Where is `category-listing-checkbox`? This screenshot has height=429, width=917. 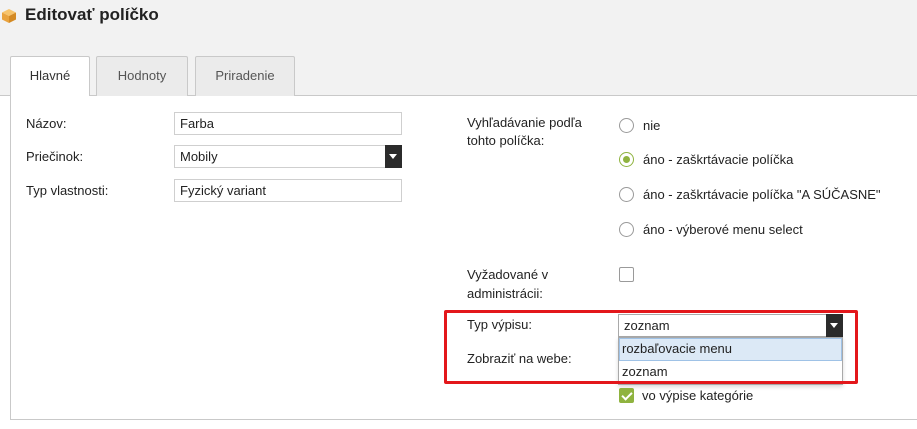 category-listing-checkbox is located at coordinates (626, 395).